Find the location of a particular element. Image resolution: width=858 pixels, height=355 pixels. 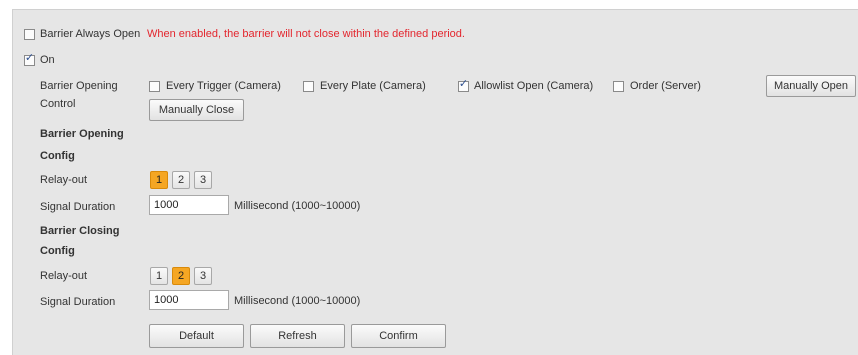

always-open-label: Barrier Always Open is located at coordinates (90, 34).